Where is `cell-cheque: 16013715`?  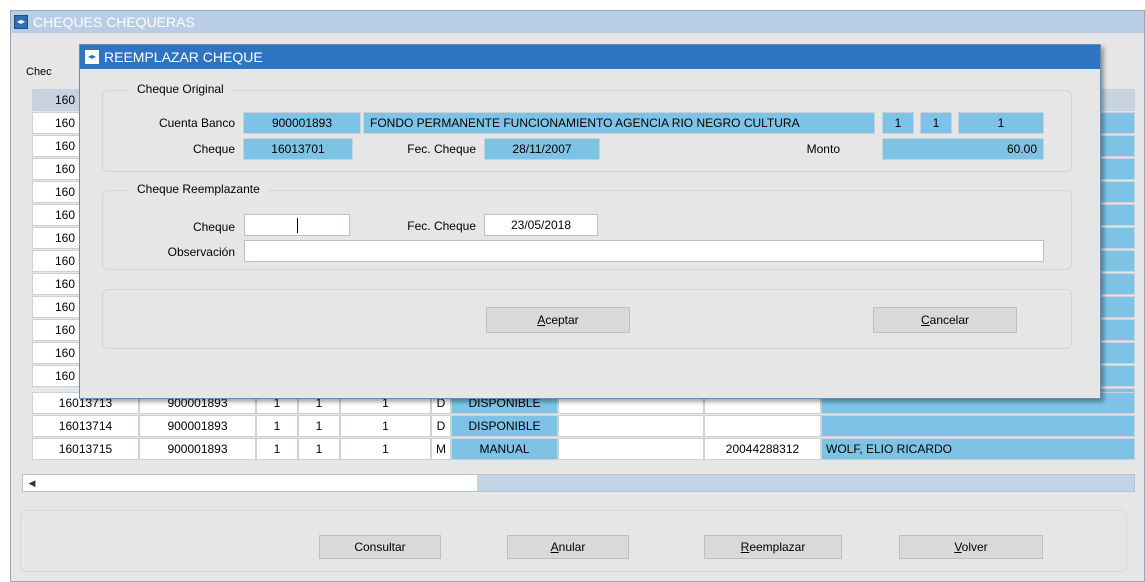
cell-cheque: 16013715 is located at coordinates (85, 449).